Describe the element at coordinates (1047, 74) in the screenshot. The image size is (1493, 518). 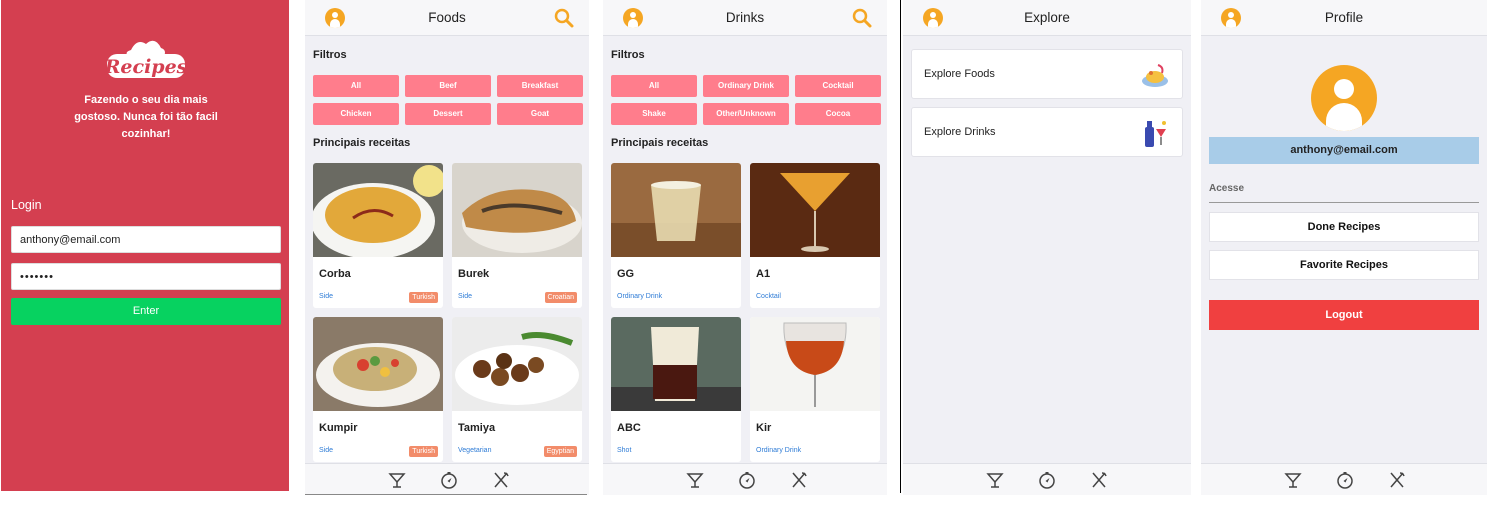
I see `explore-foods-button: Explore Foods` at that location.